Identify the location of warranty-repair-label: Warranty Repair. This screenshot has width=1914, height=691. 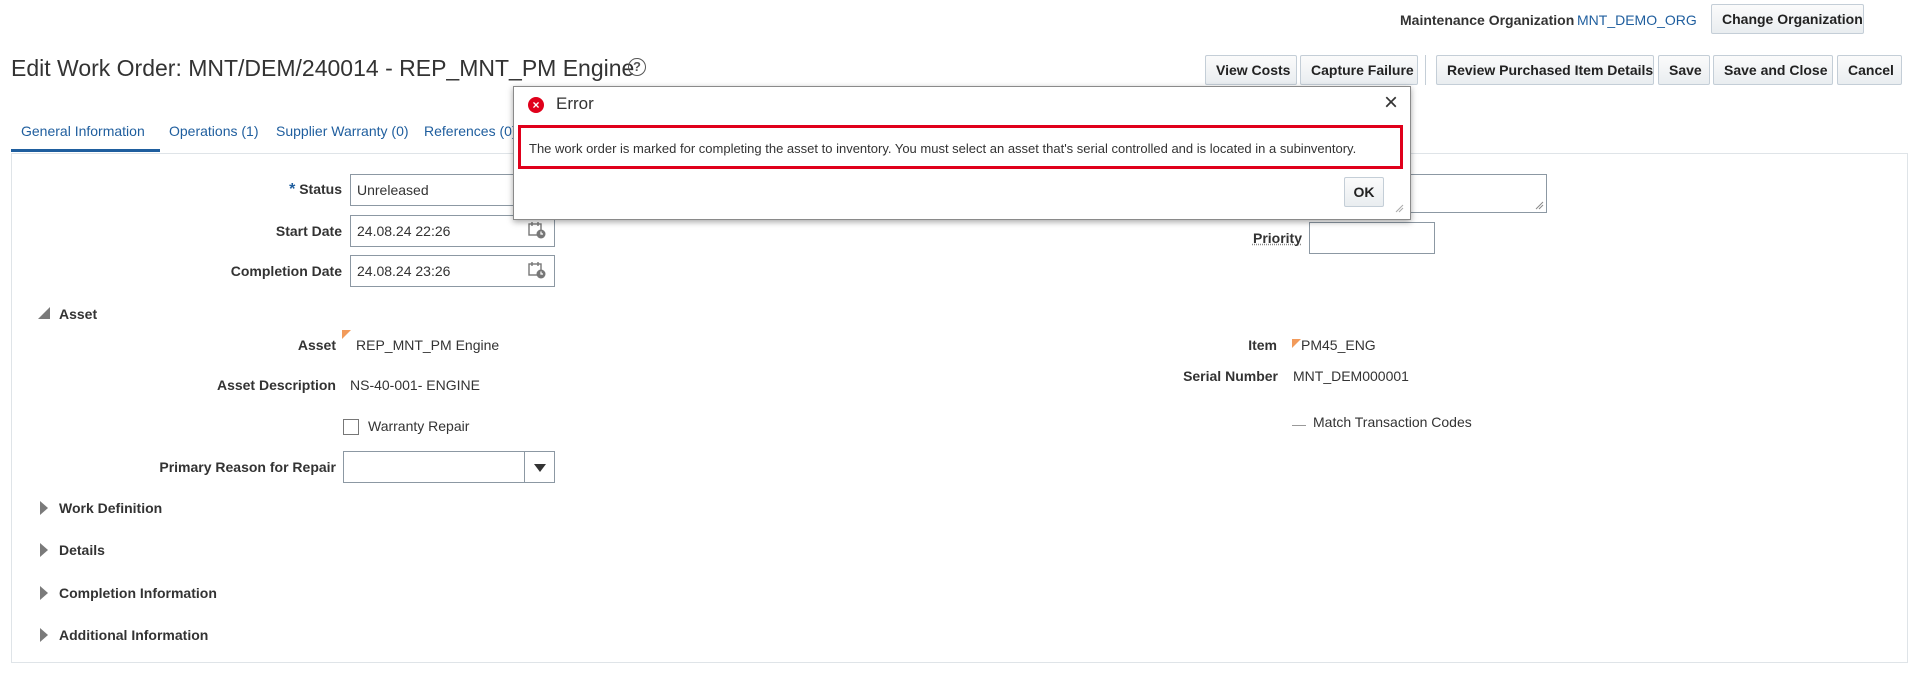
(419, 426).